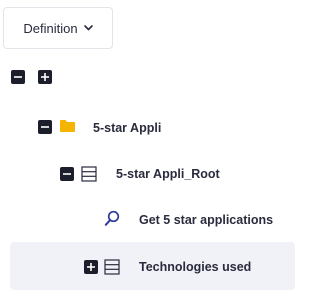 Image resolution: width=320 pixels, height=300 pixels. What do you see at coordinates (67, 126) in the screenshot?
I see `folder-icon` at bounding box center [67, 126].